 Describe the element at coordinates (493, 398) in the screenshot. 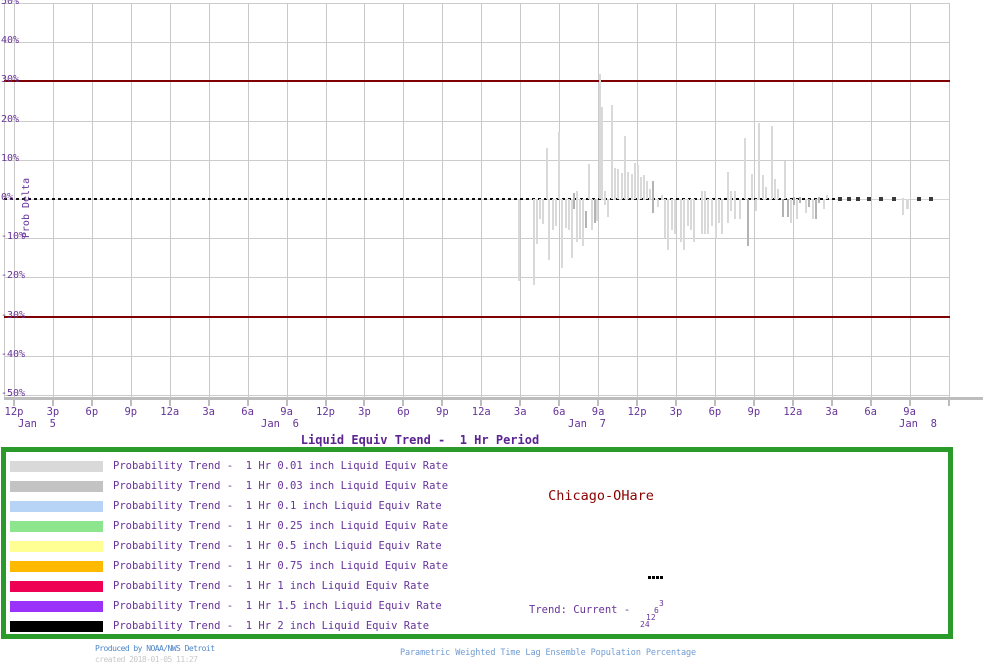

I see `x-axis-line` at that location.